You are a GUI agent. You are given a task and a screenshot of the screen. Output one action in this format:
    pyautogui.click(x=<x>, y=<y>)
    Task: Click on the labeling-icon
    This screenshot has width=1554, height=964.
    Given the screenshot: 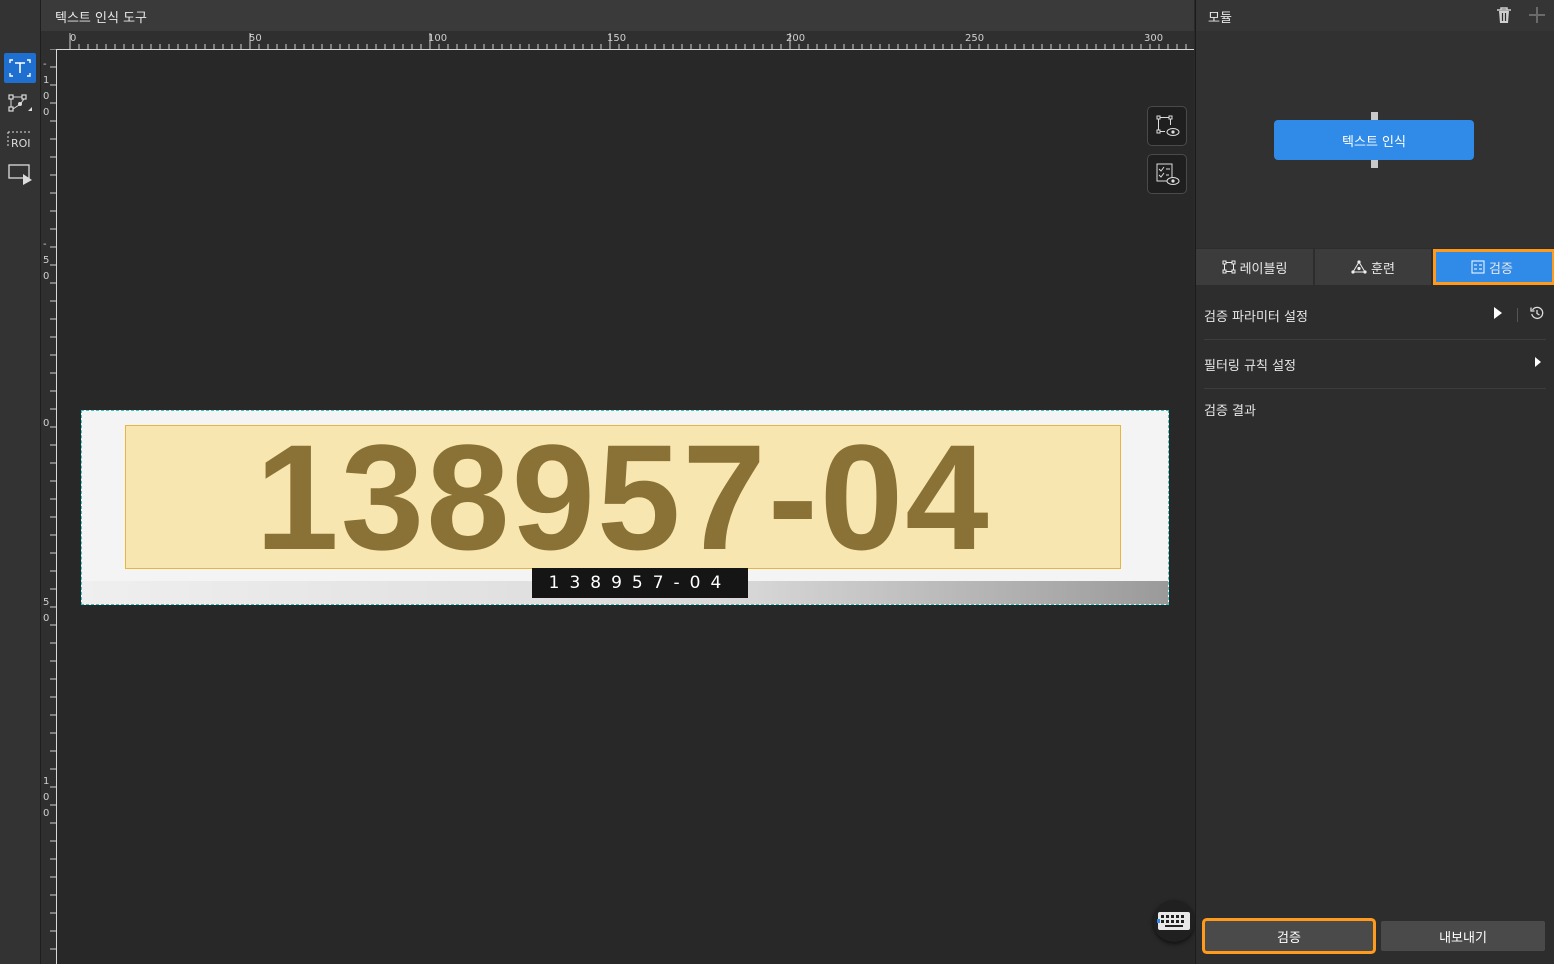 What is the action you would take?
    pyautogui.click(x=1229, y=267)
    